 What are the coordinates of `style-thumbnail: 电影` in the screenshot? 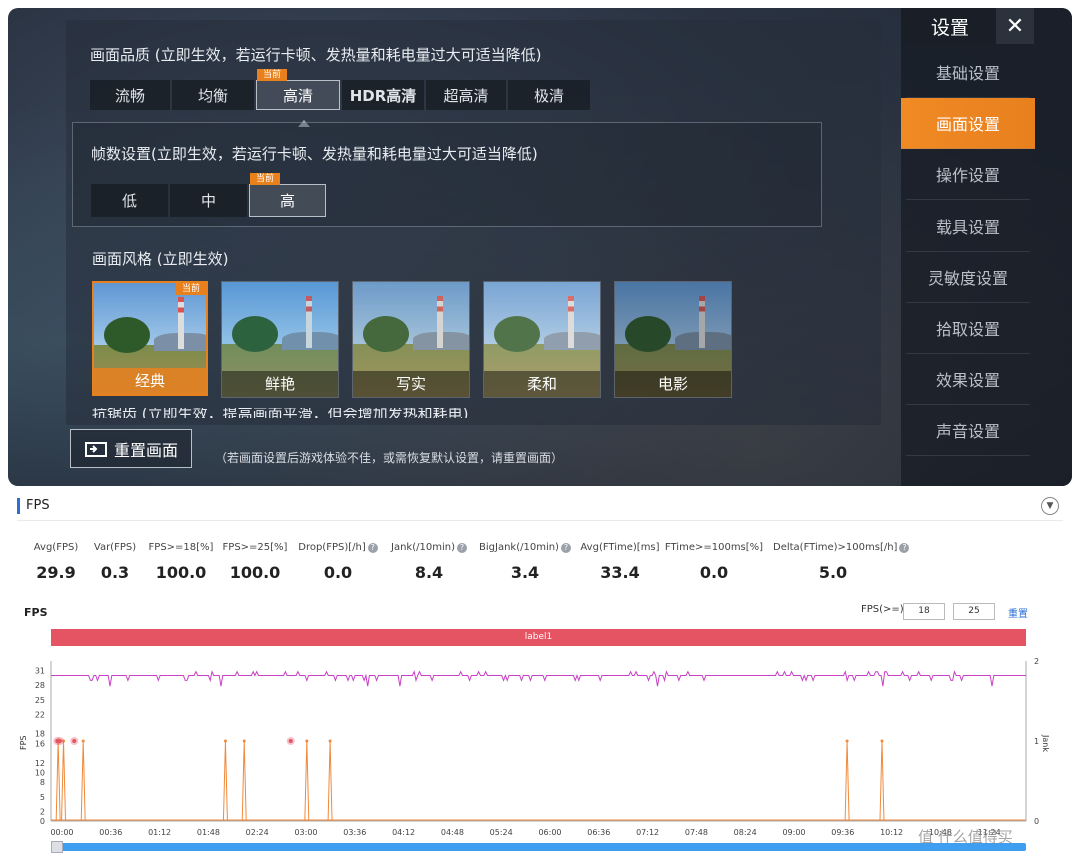 It's located at (673, 339).